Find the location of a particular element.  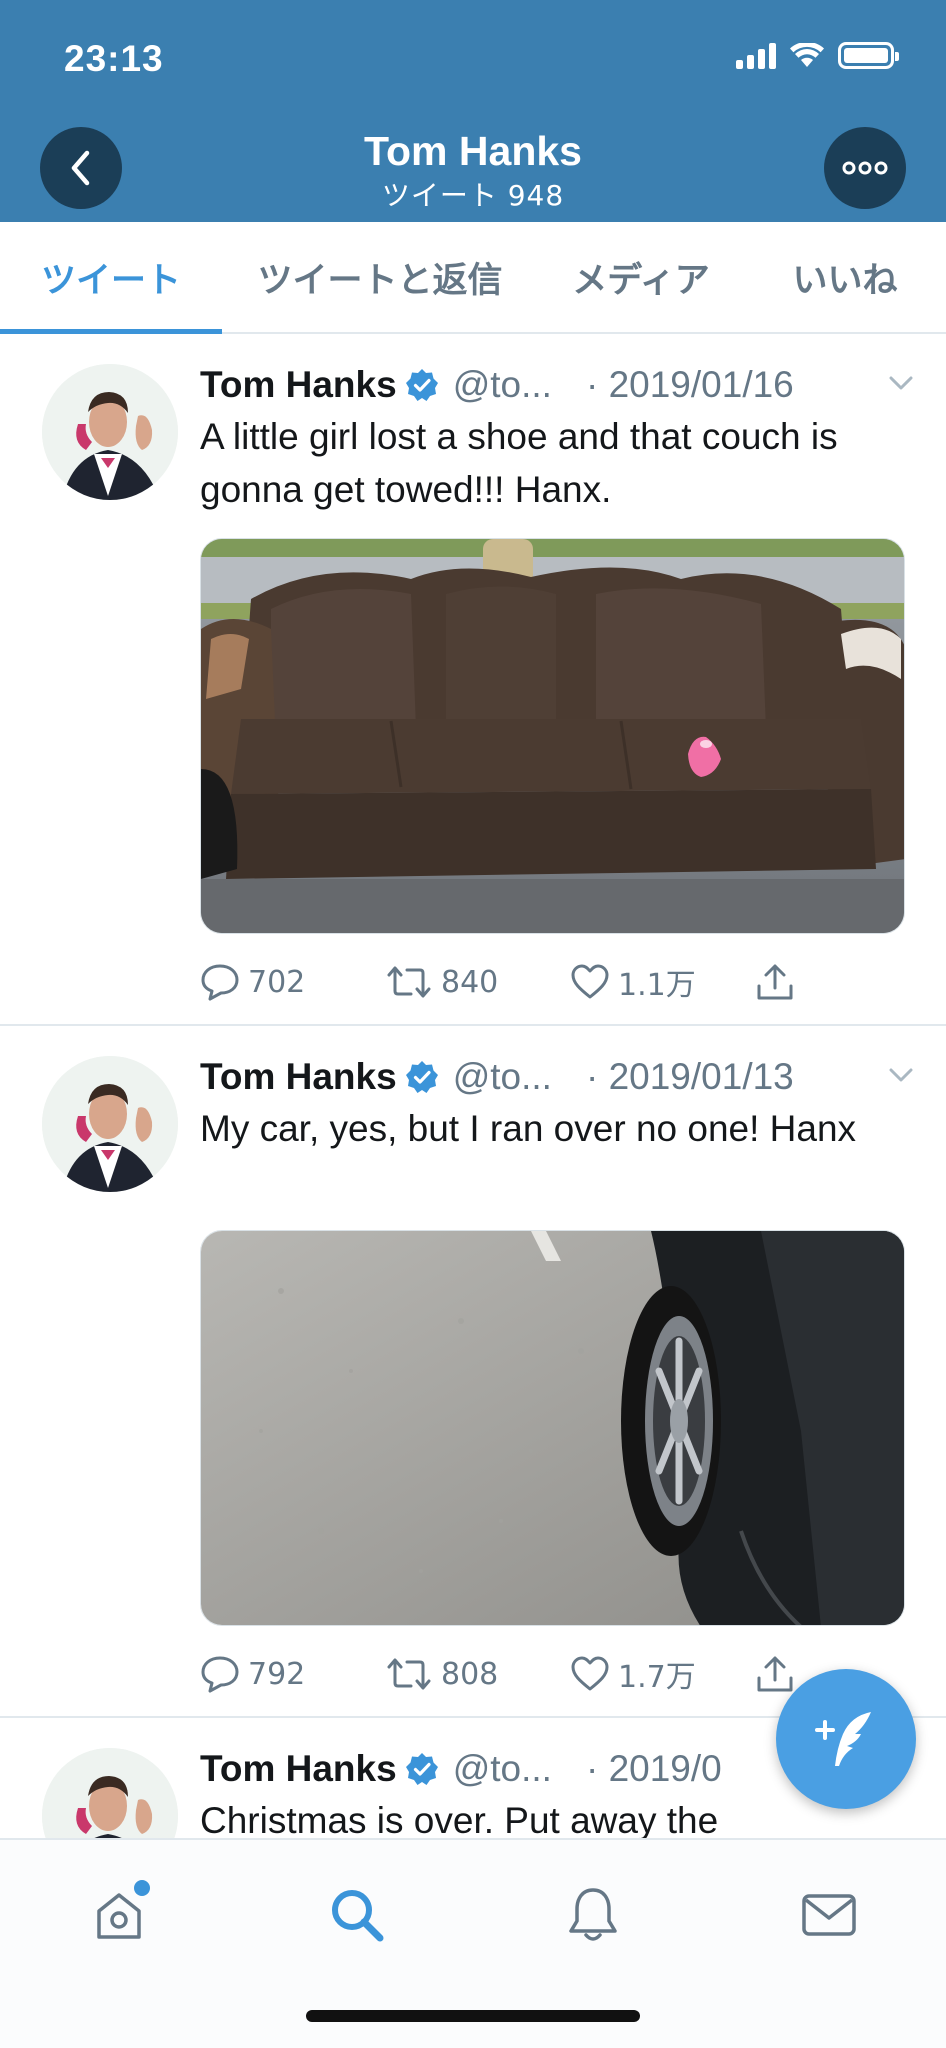

reply-button: 702 is located at coordinates (292, 982).